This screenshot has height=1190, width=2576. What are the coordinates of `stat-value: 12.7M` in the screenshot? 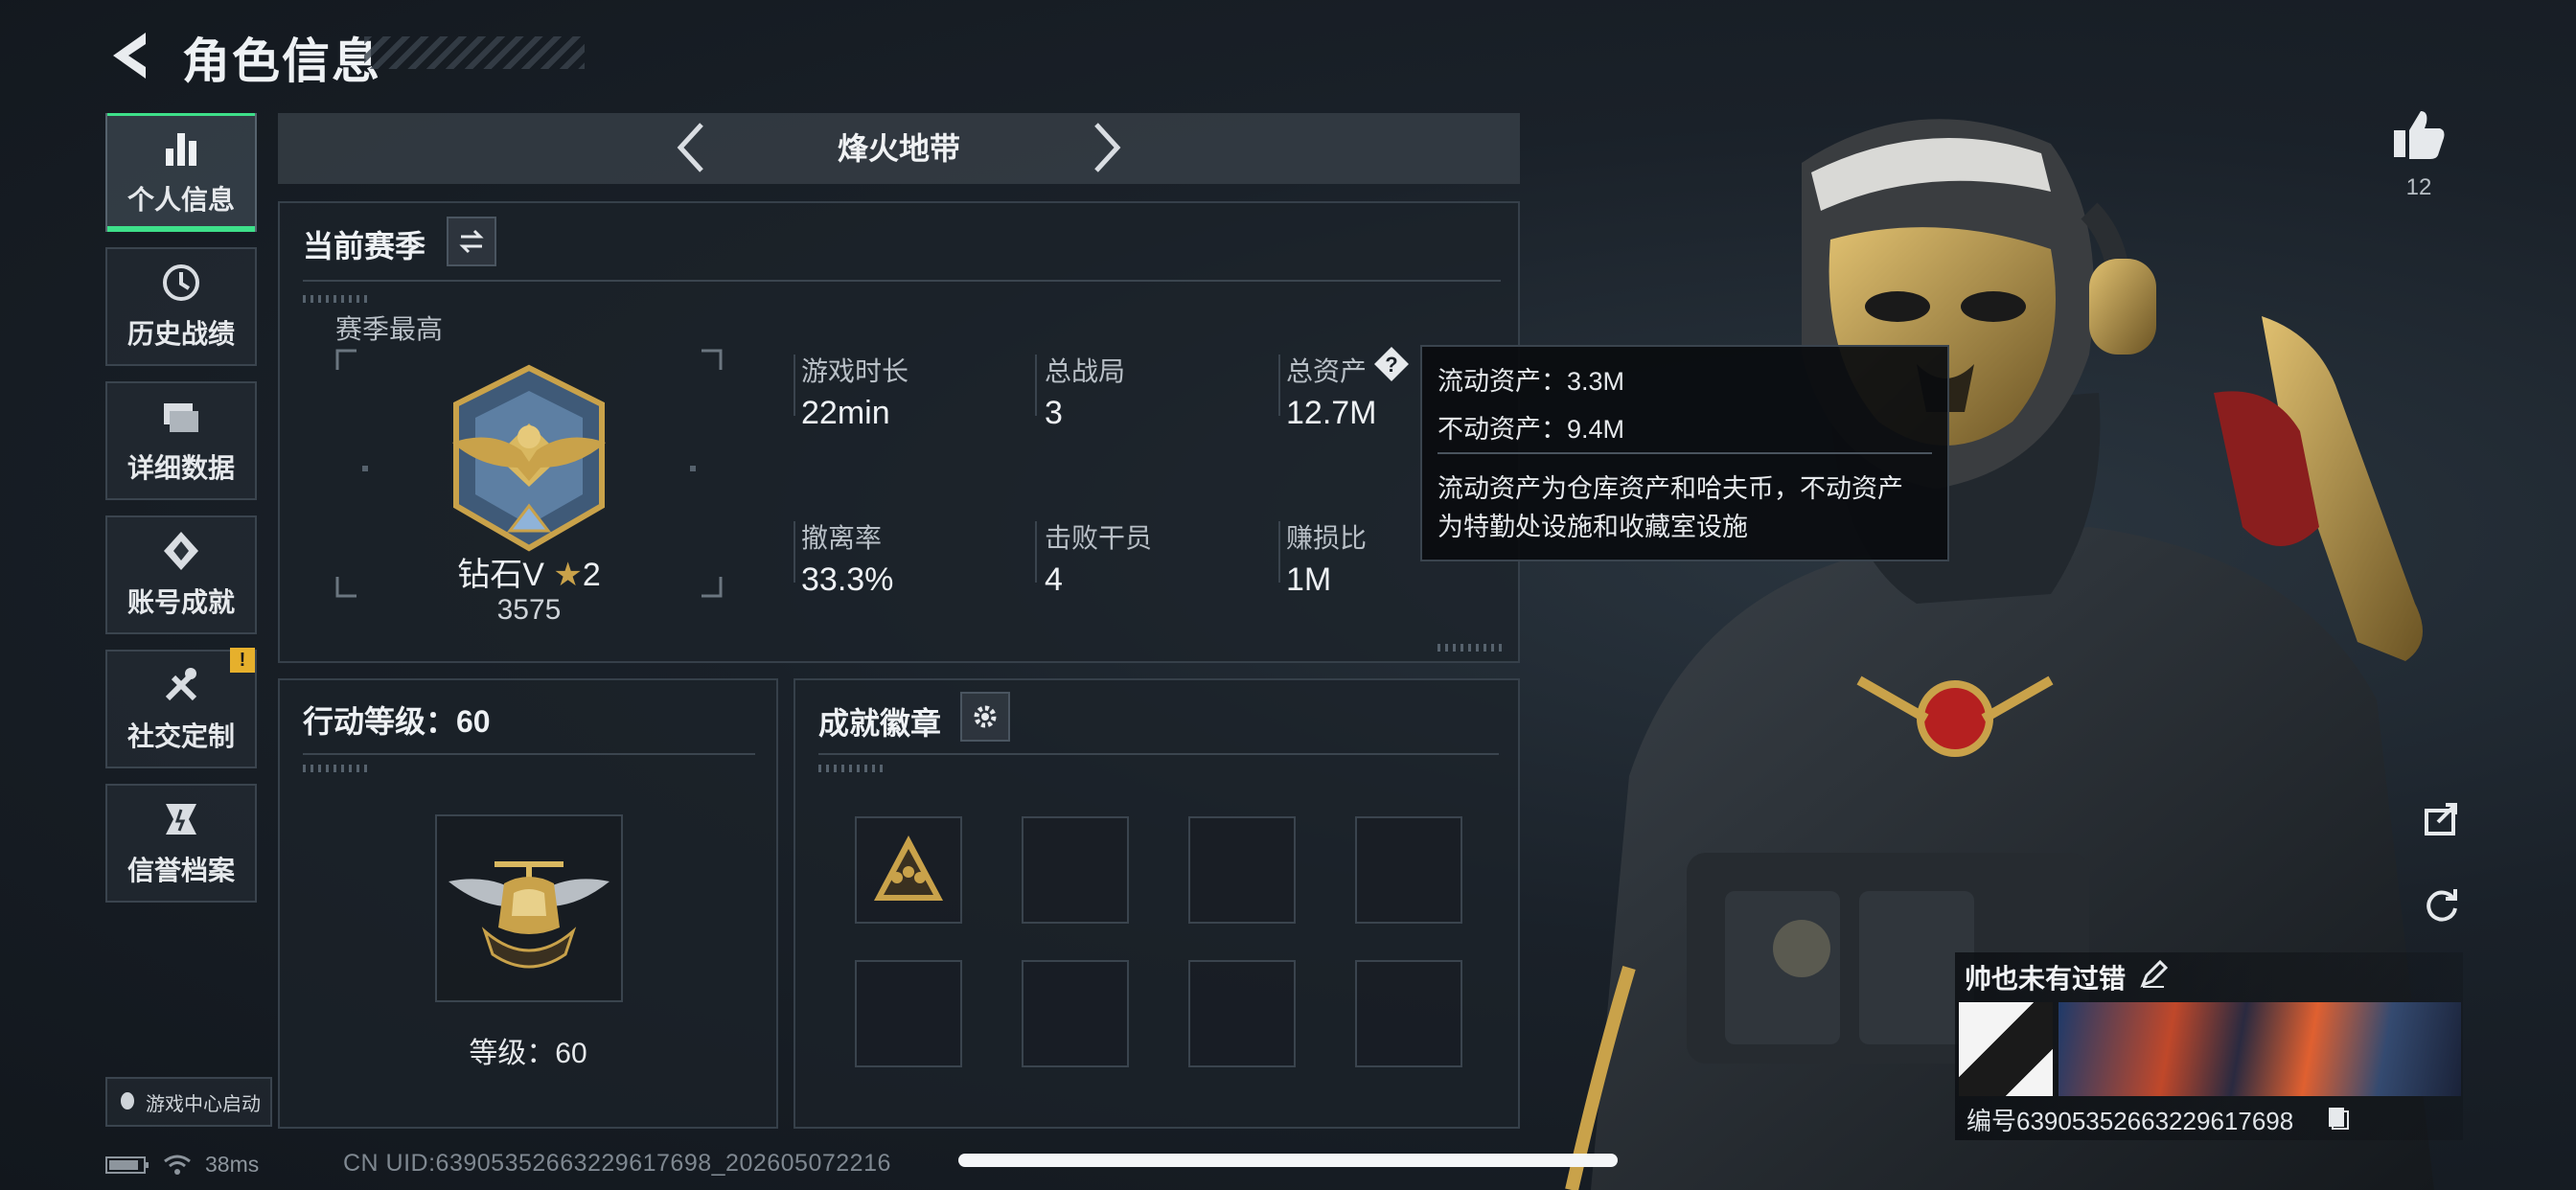 It's located at (1331, 413).